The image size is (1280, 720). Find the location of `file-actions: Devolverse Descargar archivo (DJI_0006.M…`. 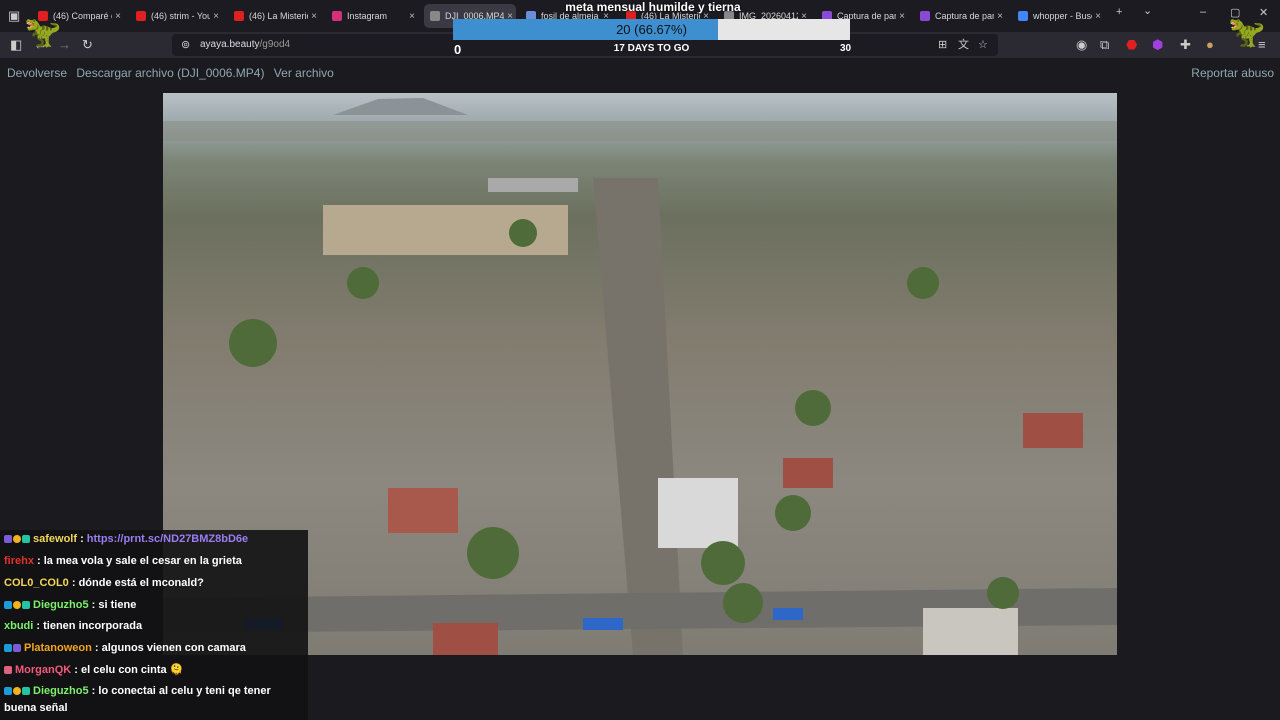

file-actions: Devolverse Descargar archivo (DJI_0006.M… is located at coordinates (173, 73).